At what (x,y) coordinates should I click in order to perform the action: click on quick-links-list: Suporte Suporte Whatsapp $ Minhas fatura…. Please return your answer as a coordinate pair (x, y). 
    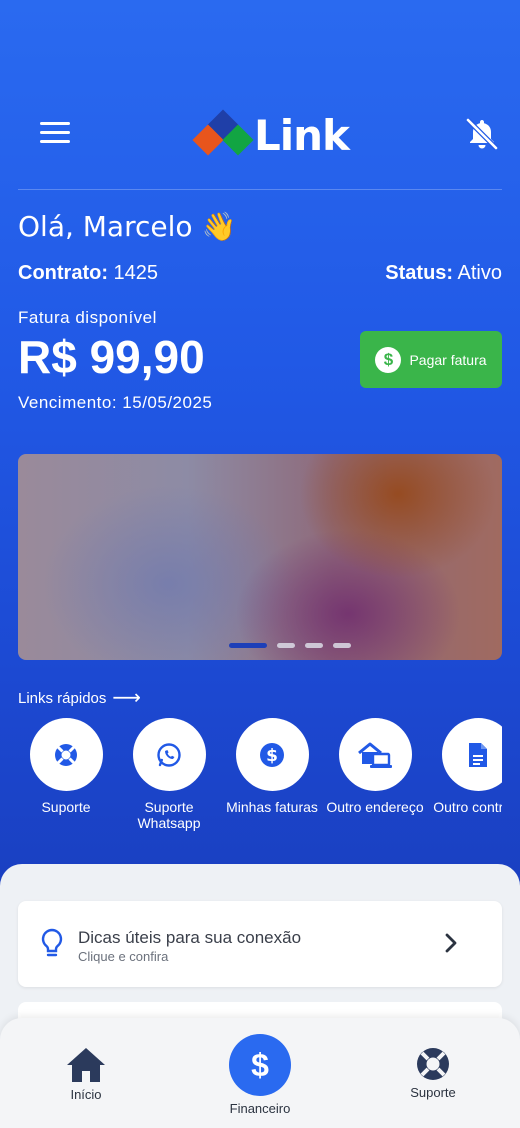
    Looking at the image, I should click on (260, 778).